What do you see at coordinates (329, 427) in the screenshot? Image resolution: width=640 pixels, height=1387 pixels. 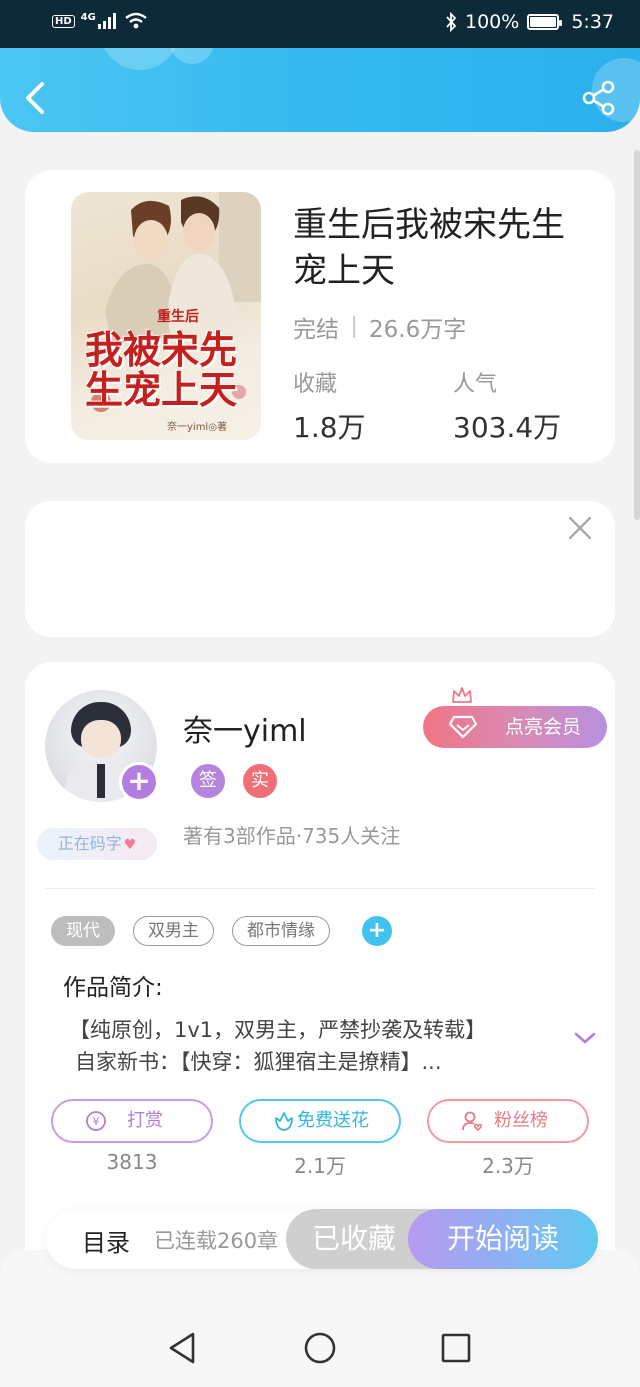 I see `collect-value: 1.8万` at bounding box center [329, 427].